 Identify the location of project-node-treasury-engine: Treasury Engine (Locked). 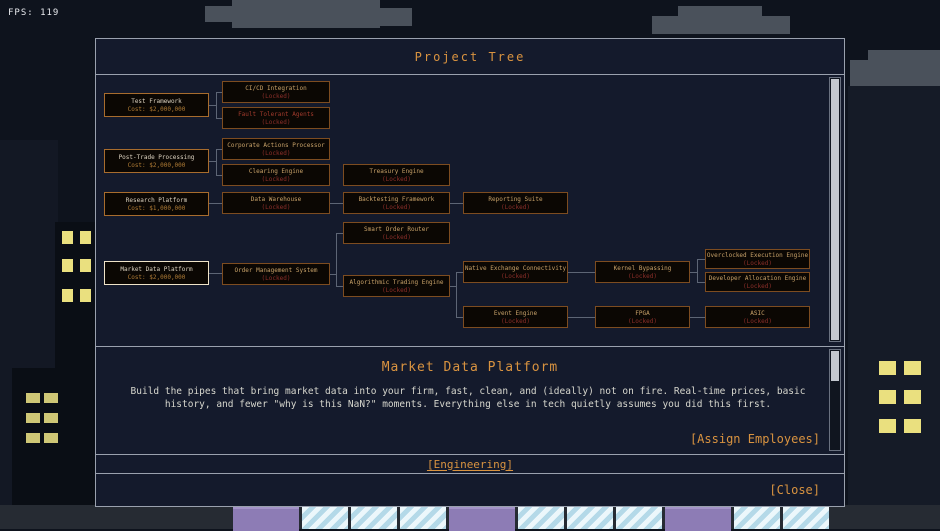
(396, 175).